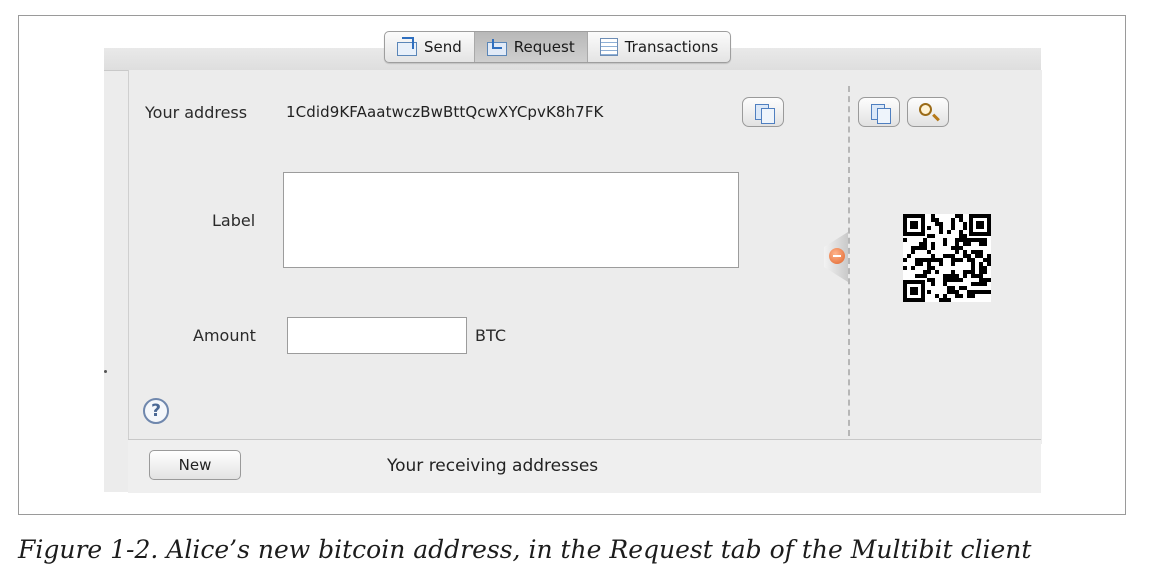  What do you see at coordinates (608, 47) in the screenshot?
I see `transactions-icon` at bounding box center [608, 47].